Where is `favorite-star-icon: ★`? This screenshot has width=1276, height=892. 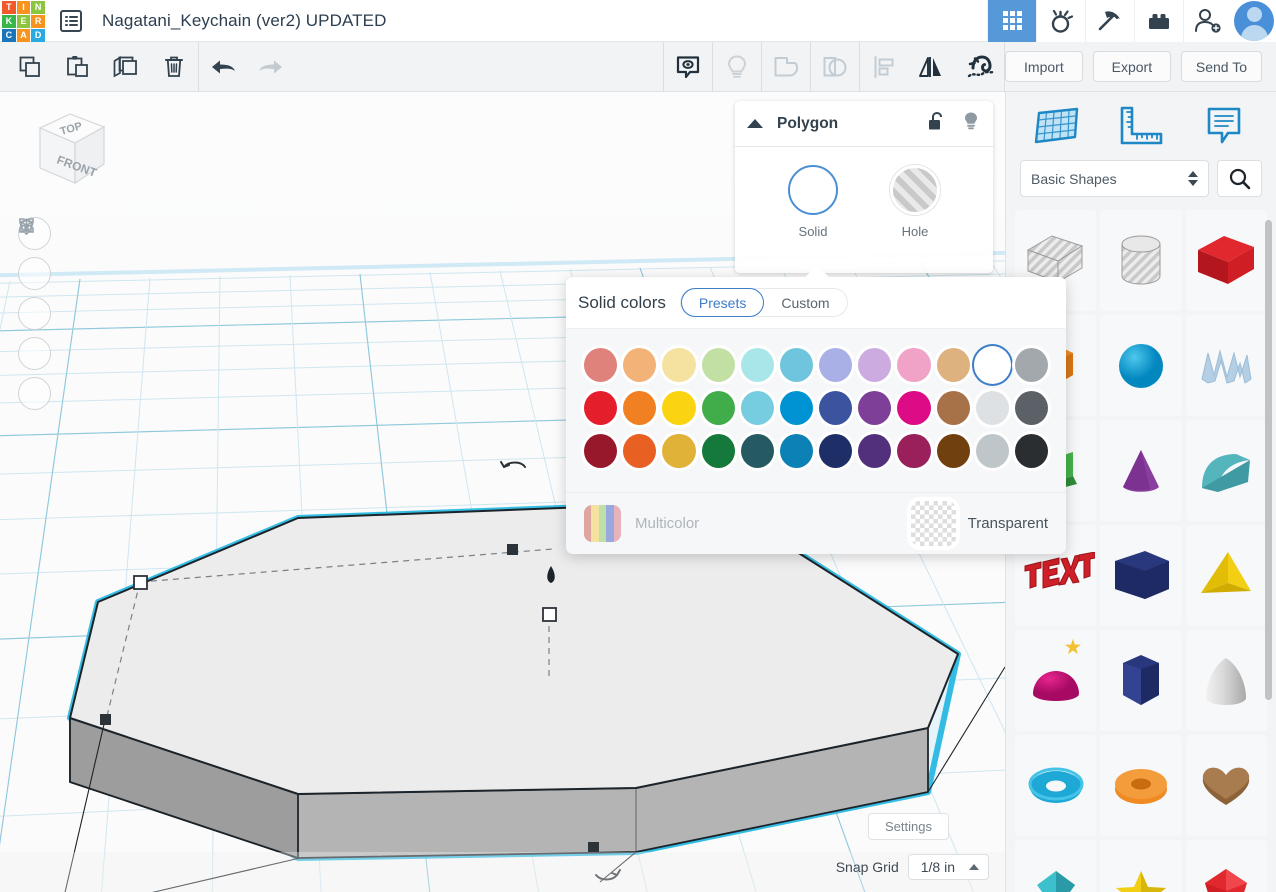 favorite-star-icon: ★ is located at coordinates (1073, 647).